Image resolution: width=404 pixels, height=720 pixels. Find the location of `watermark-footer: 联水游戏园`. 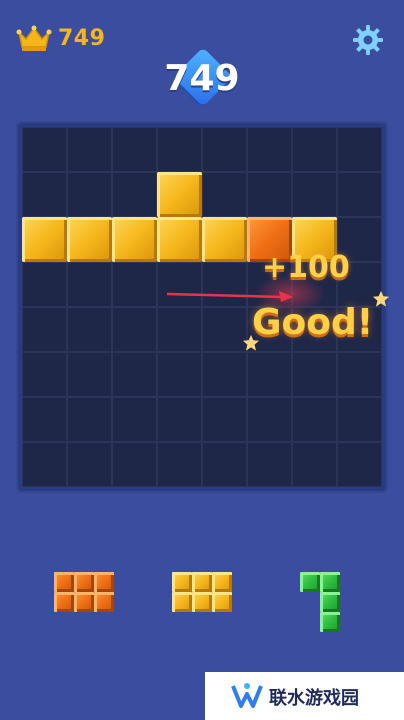

watermark-footer: 联水游戏园 is located at coordinates (304, 696).